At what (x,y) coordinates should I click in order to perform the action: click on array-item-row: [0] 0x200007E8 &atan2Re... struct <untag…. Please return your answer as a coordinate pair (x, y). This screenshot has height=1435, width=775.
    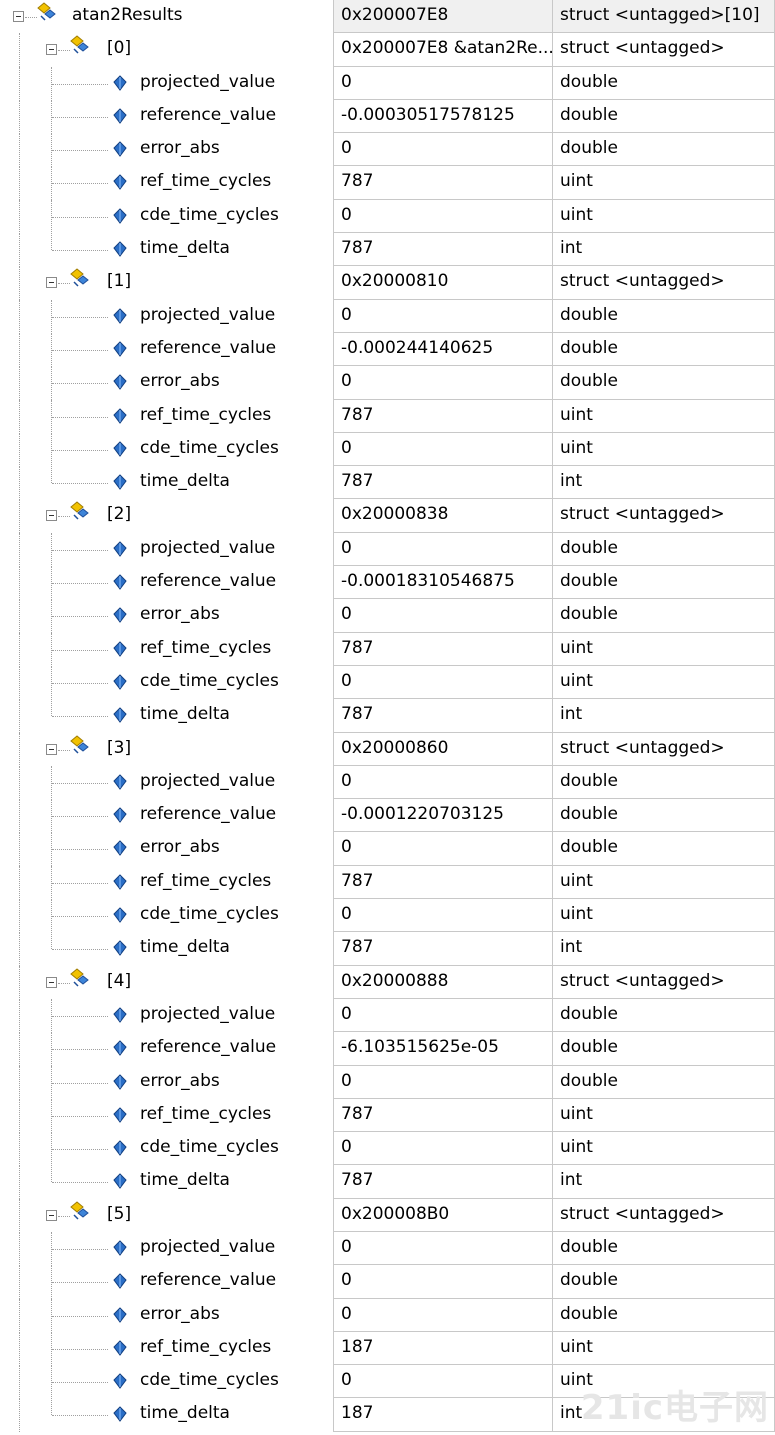
    Looking at the image, I should click on (387, 50).